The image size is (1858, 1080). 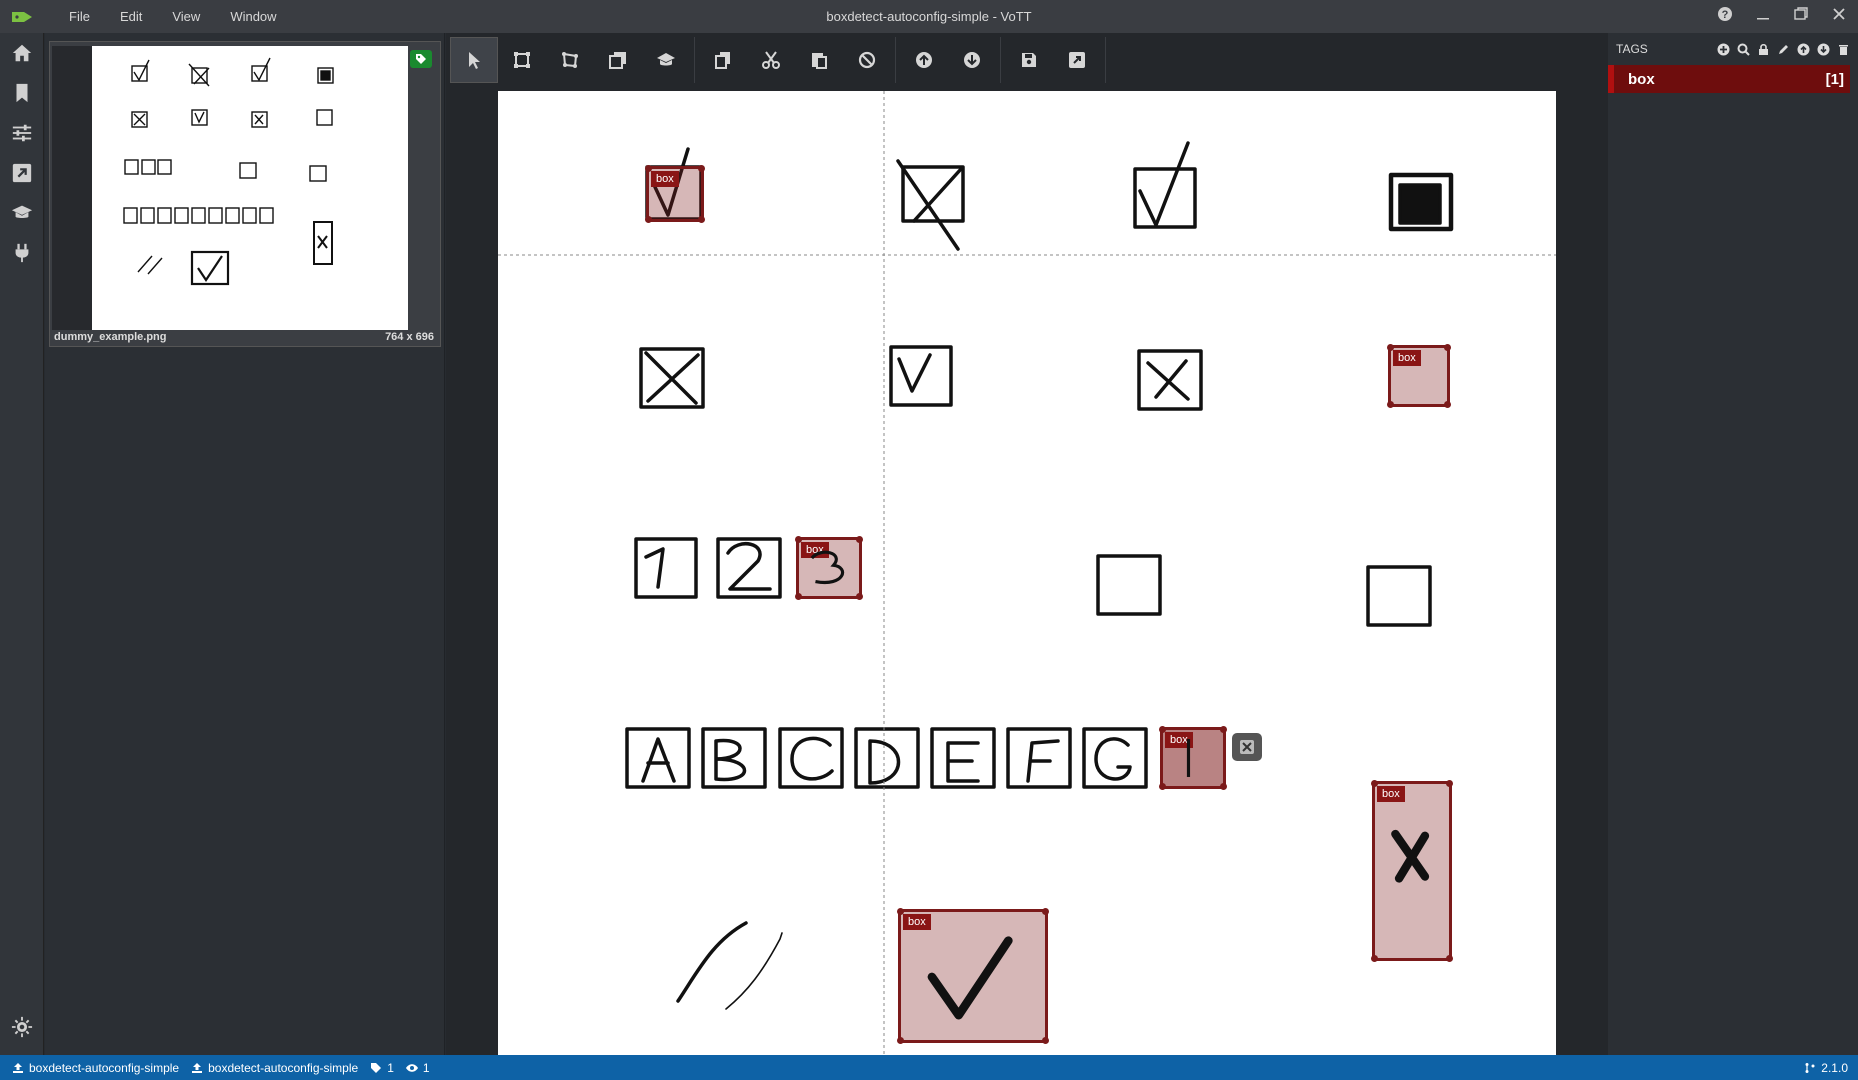 What do you see at coordinates (253, 16) in the screenshot?
I see `menu-window: Window` at bounding box center [253, 16].